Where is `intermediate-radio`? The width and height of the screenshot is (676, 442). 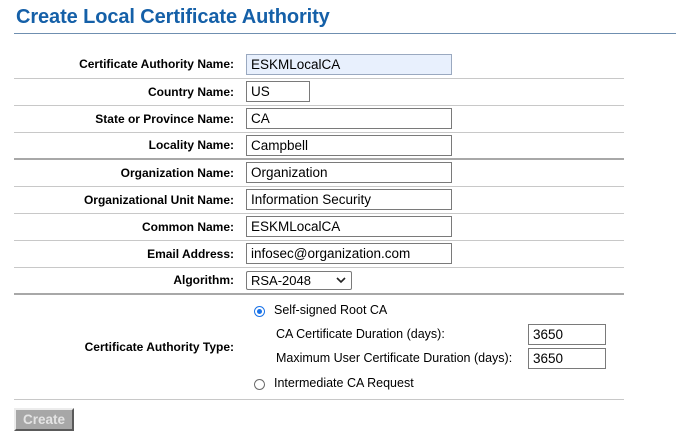
intermediate-radio is located at coordinates (259, 384).